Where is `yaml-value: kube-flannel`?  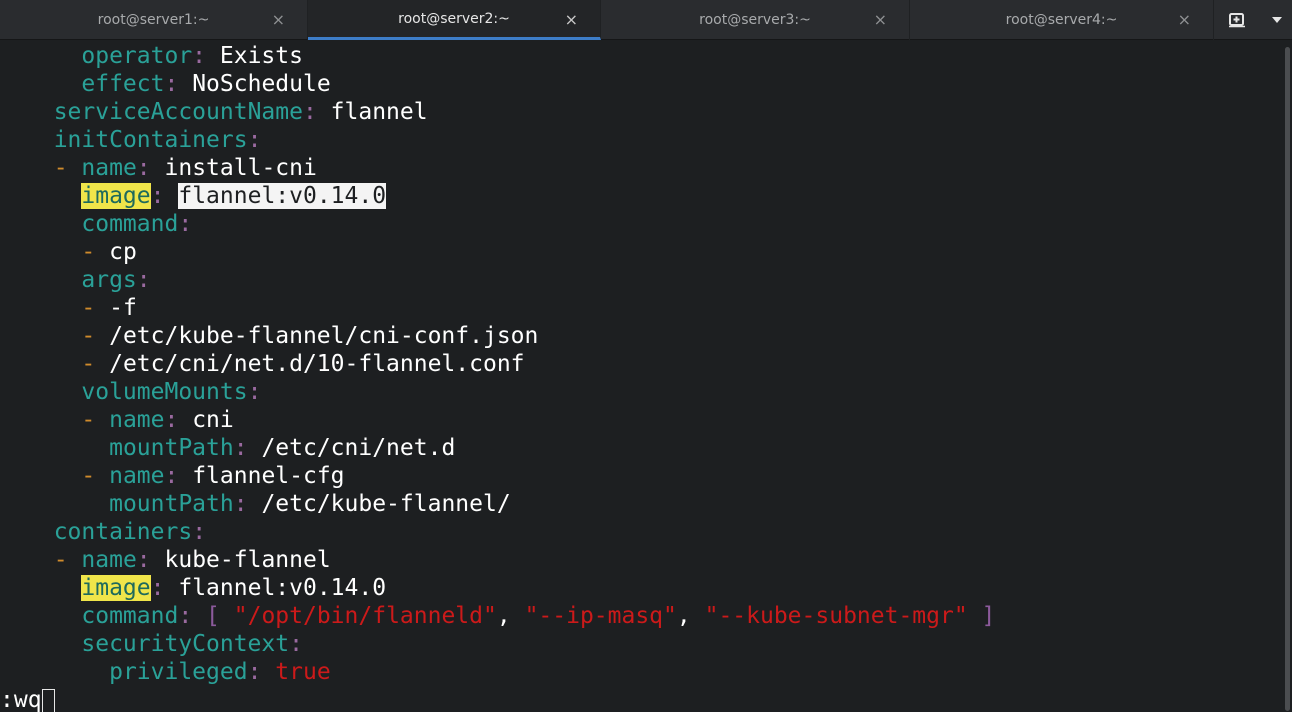
yaml-value: kube-flannel is located at coordinates (247, 560).